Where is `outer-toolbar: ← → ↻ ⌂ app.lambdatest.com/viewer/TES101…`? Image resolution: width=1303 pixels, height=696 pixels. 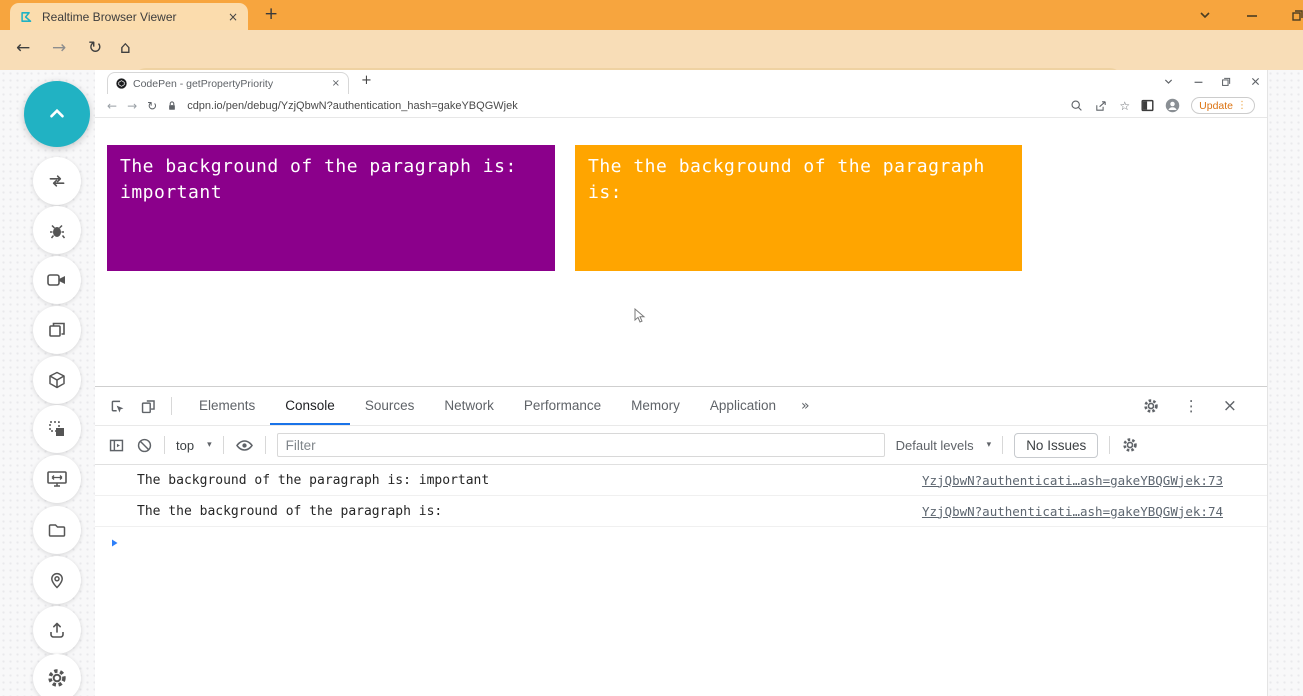 outer-toolbar: ← → ↻ ⌂ app.lambdatest.com/viewer/TES101… is located at coordinates (651, 61).